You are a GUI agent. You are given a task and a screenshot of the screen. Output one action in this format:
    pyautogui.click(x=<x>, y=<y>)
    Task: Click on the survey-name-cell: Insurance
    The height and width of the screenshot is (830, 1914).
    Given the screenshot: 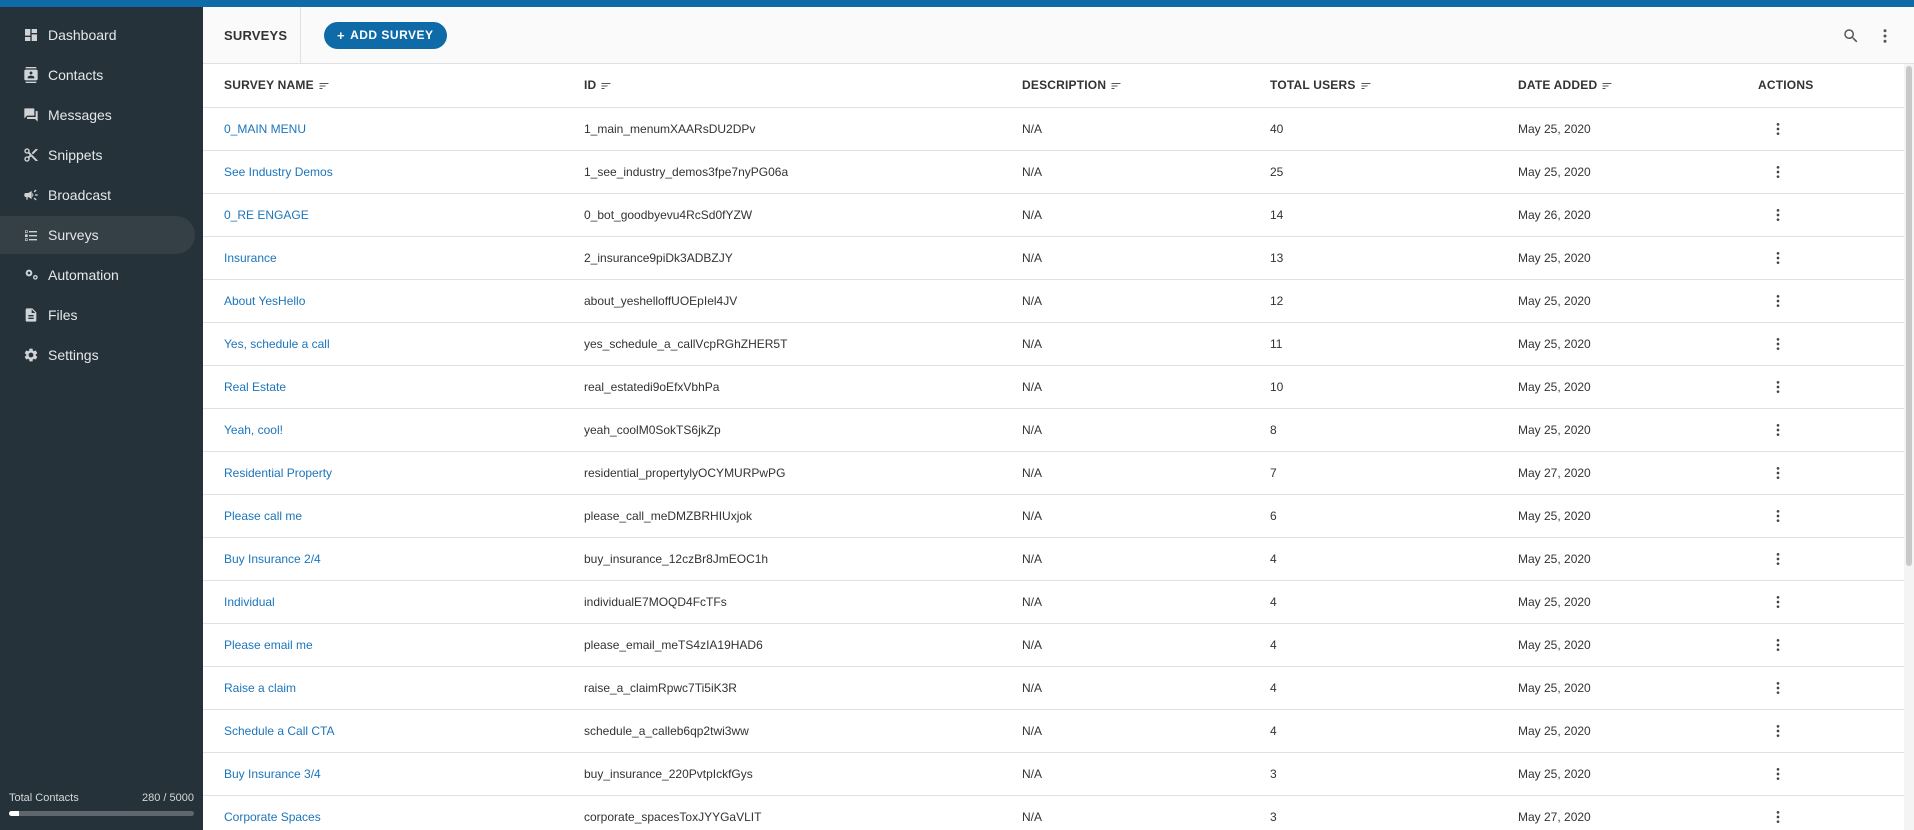 What is the action you would take?
    pyautogui.click(x=383, y=258)
    